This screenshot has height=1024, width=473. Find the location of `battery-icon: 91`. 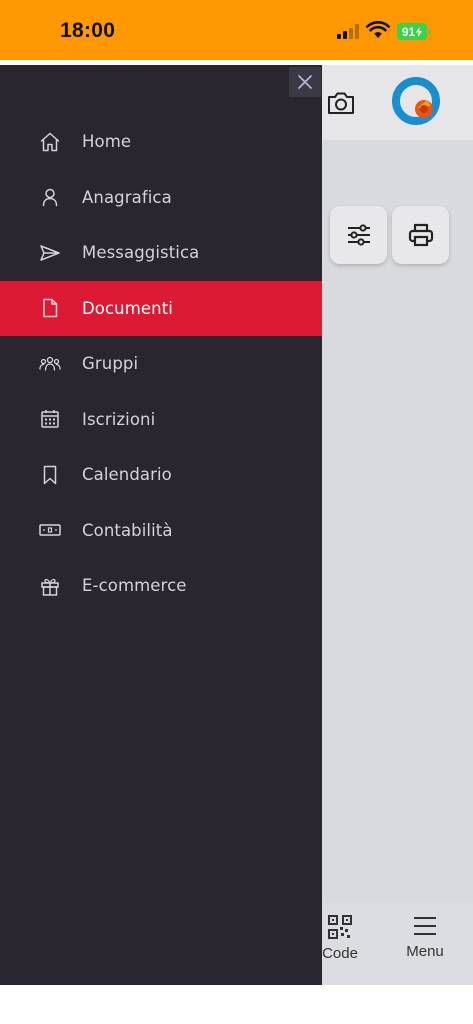

battery-icon: 91 is located at coordinates (414, 31).